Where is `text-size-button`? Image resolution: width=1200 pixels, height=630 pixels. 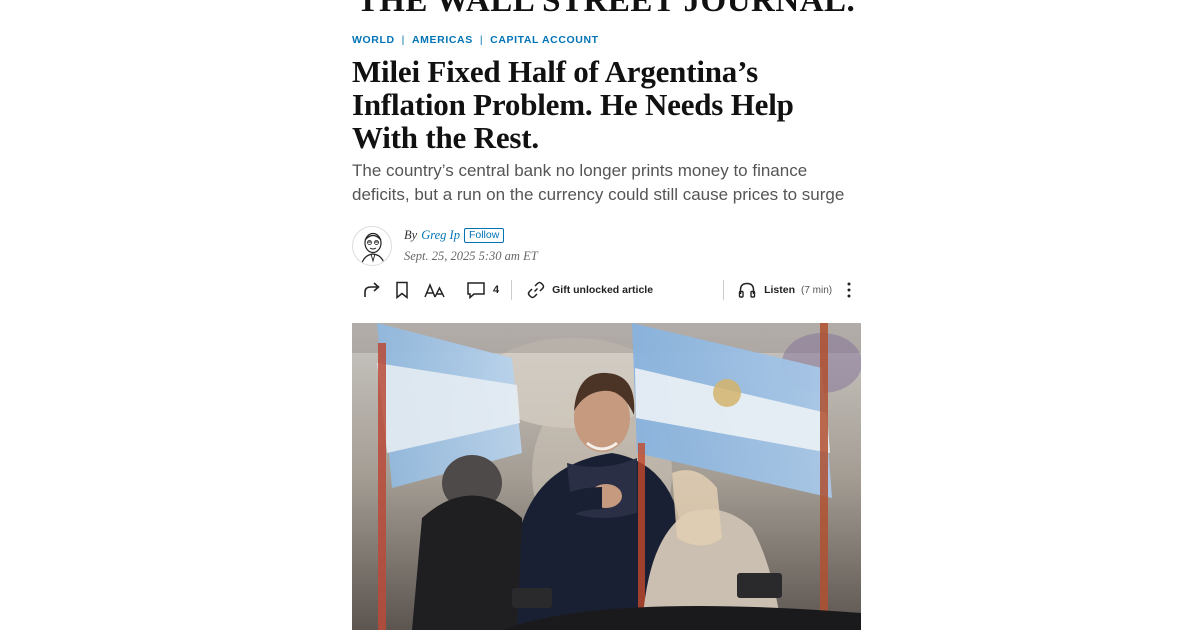
text-size-button is located at coordinates (435, 290).